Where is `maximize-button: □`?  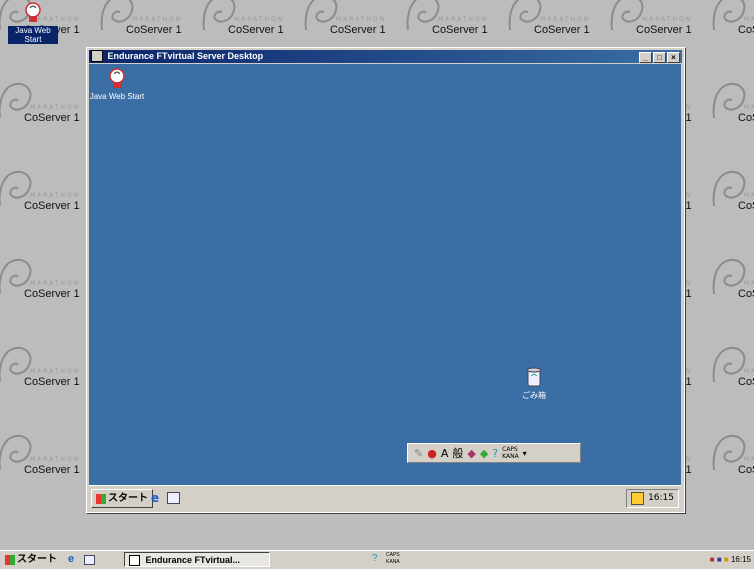 maximize-button: □ is located at coordinates (659, 57).